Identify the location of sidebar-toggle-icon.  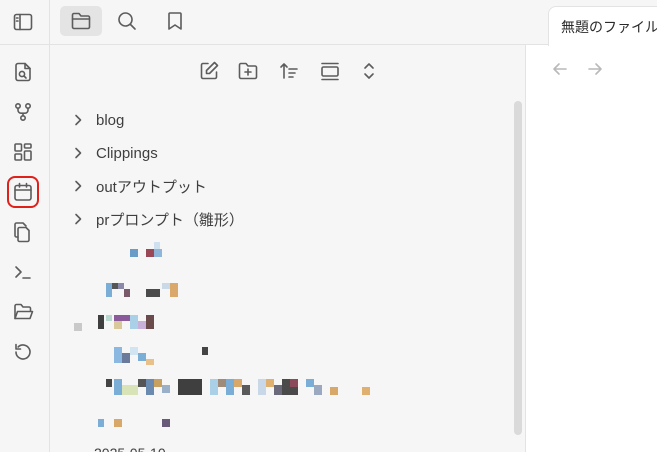
(23, 22).